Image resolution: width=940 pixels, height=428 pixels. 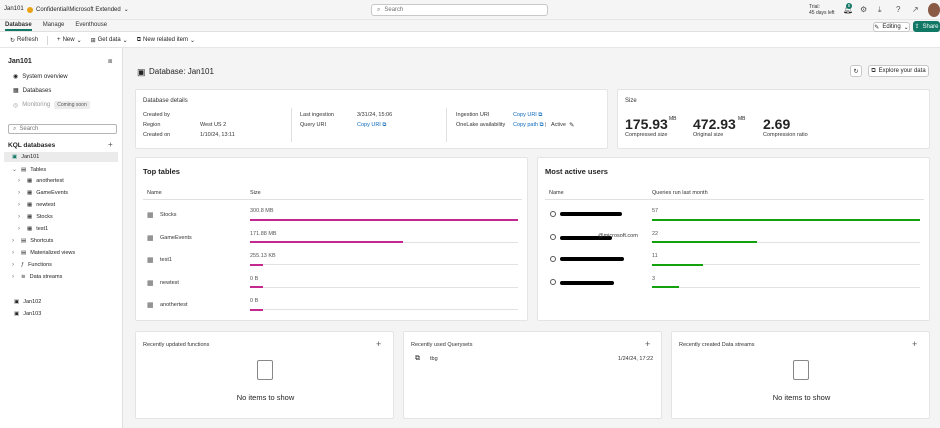 I want to click on table-row: ▦ GameEvents 171.88 MB, so click(x=332, y=239).